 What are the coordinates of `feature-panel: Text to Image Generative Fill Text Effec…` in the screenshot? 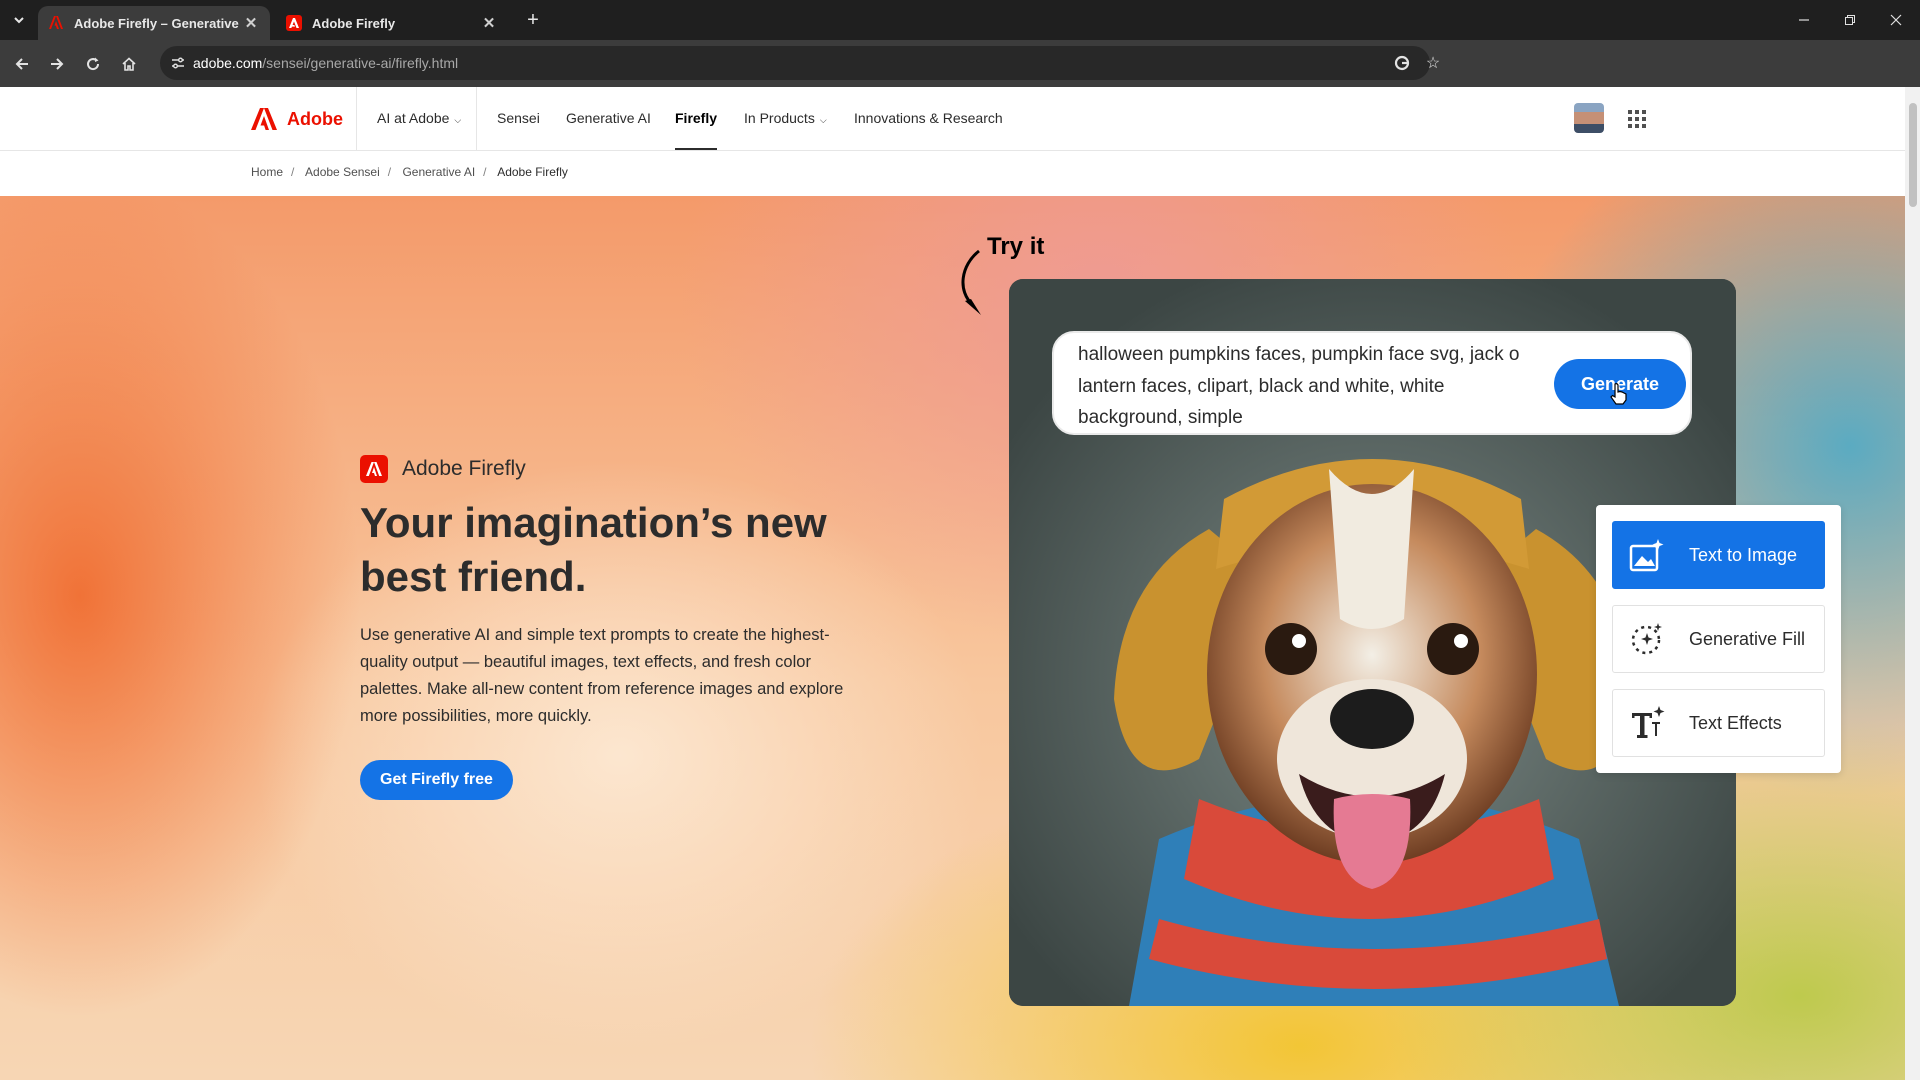 It's located at (1718, 639).